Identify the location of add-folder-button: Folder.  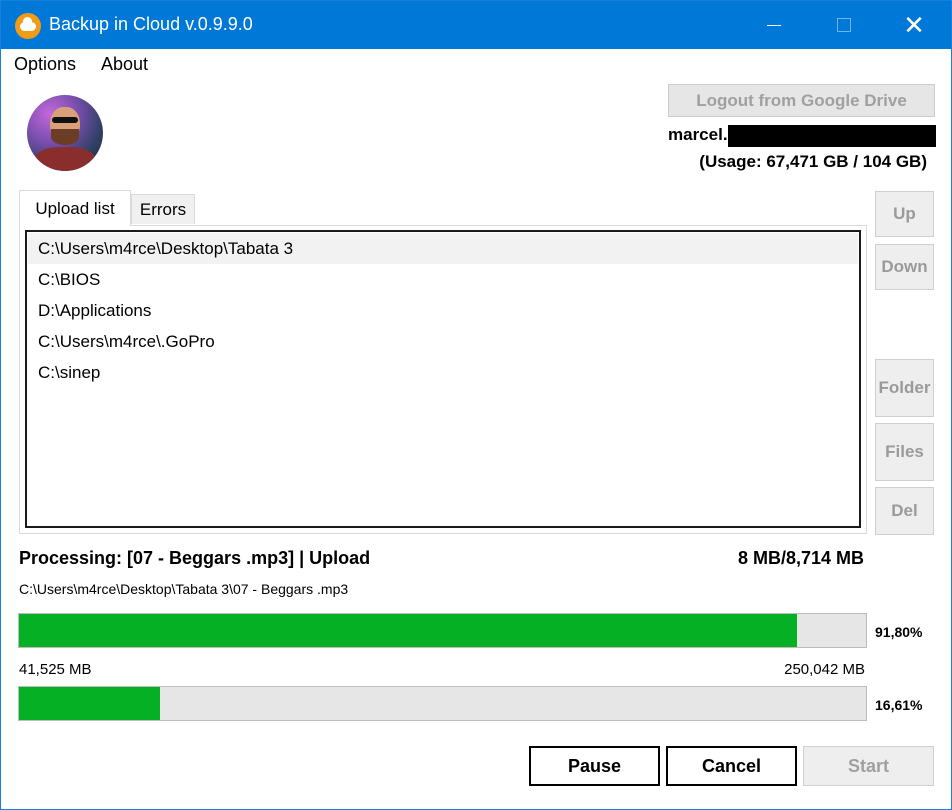
(904, 388).